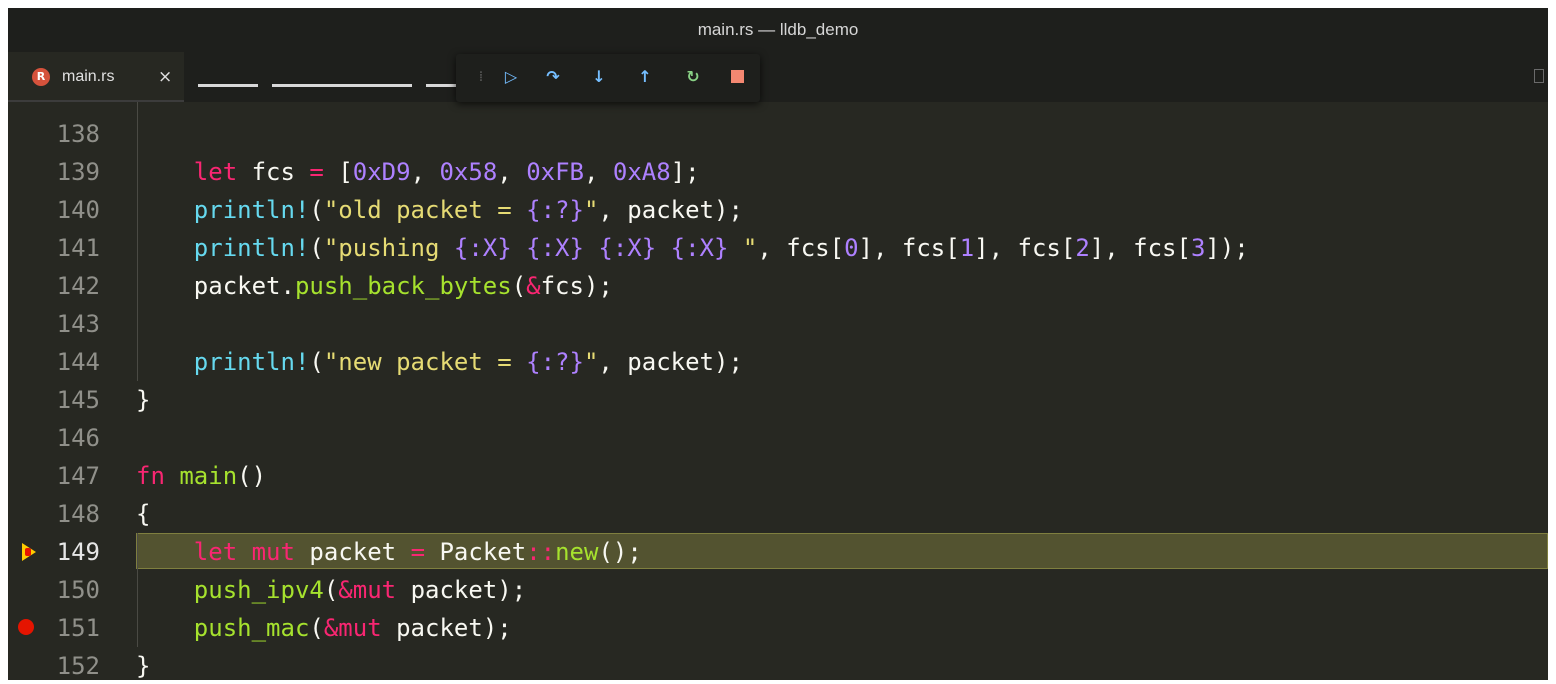  I want to click on code-text: println!("old packet = {:?}", packet);, so click(468, 210).